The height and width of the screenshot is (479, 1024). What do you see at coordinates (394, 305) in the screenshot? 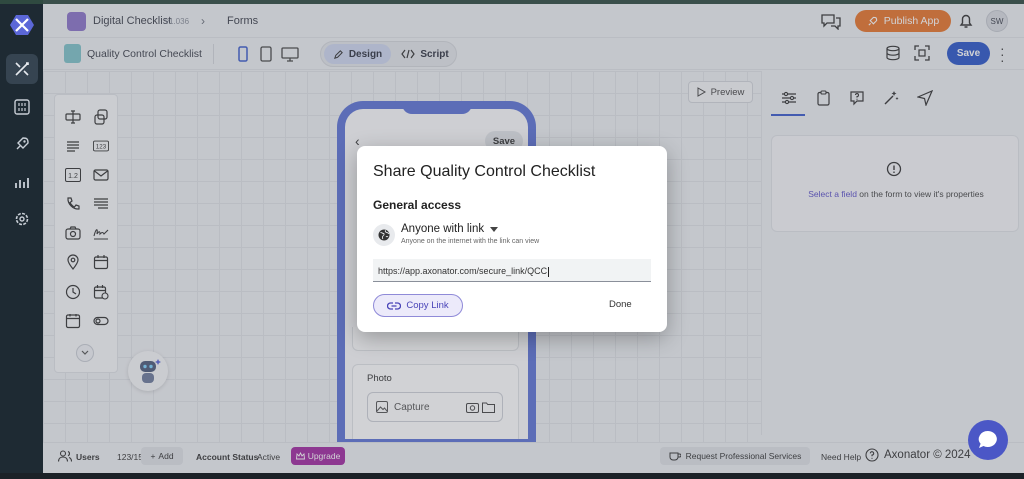
I see `link-icon` at bounding box center [394, 305].